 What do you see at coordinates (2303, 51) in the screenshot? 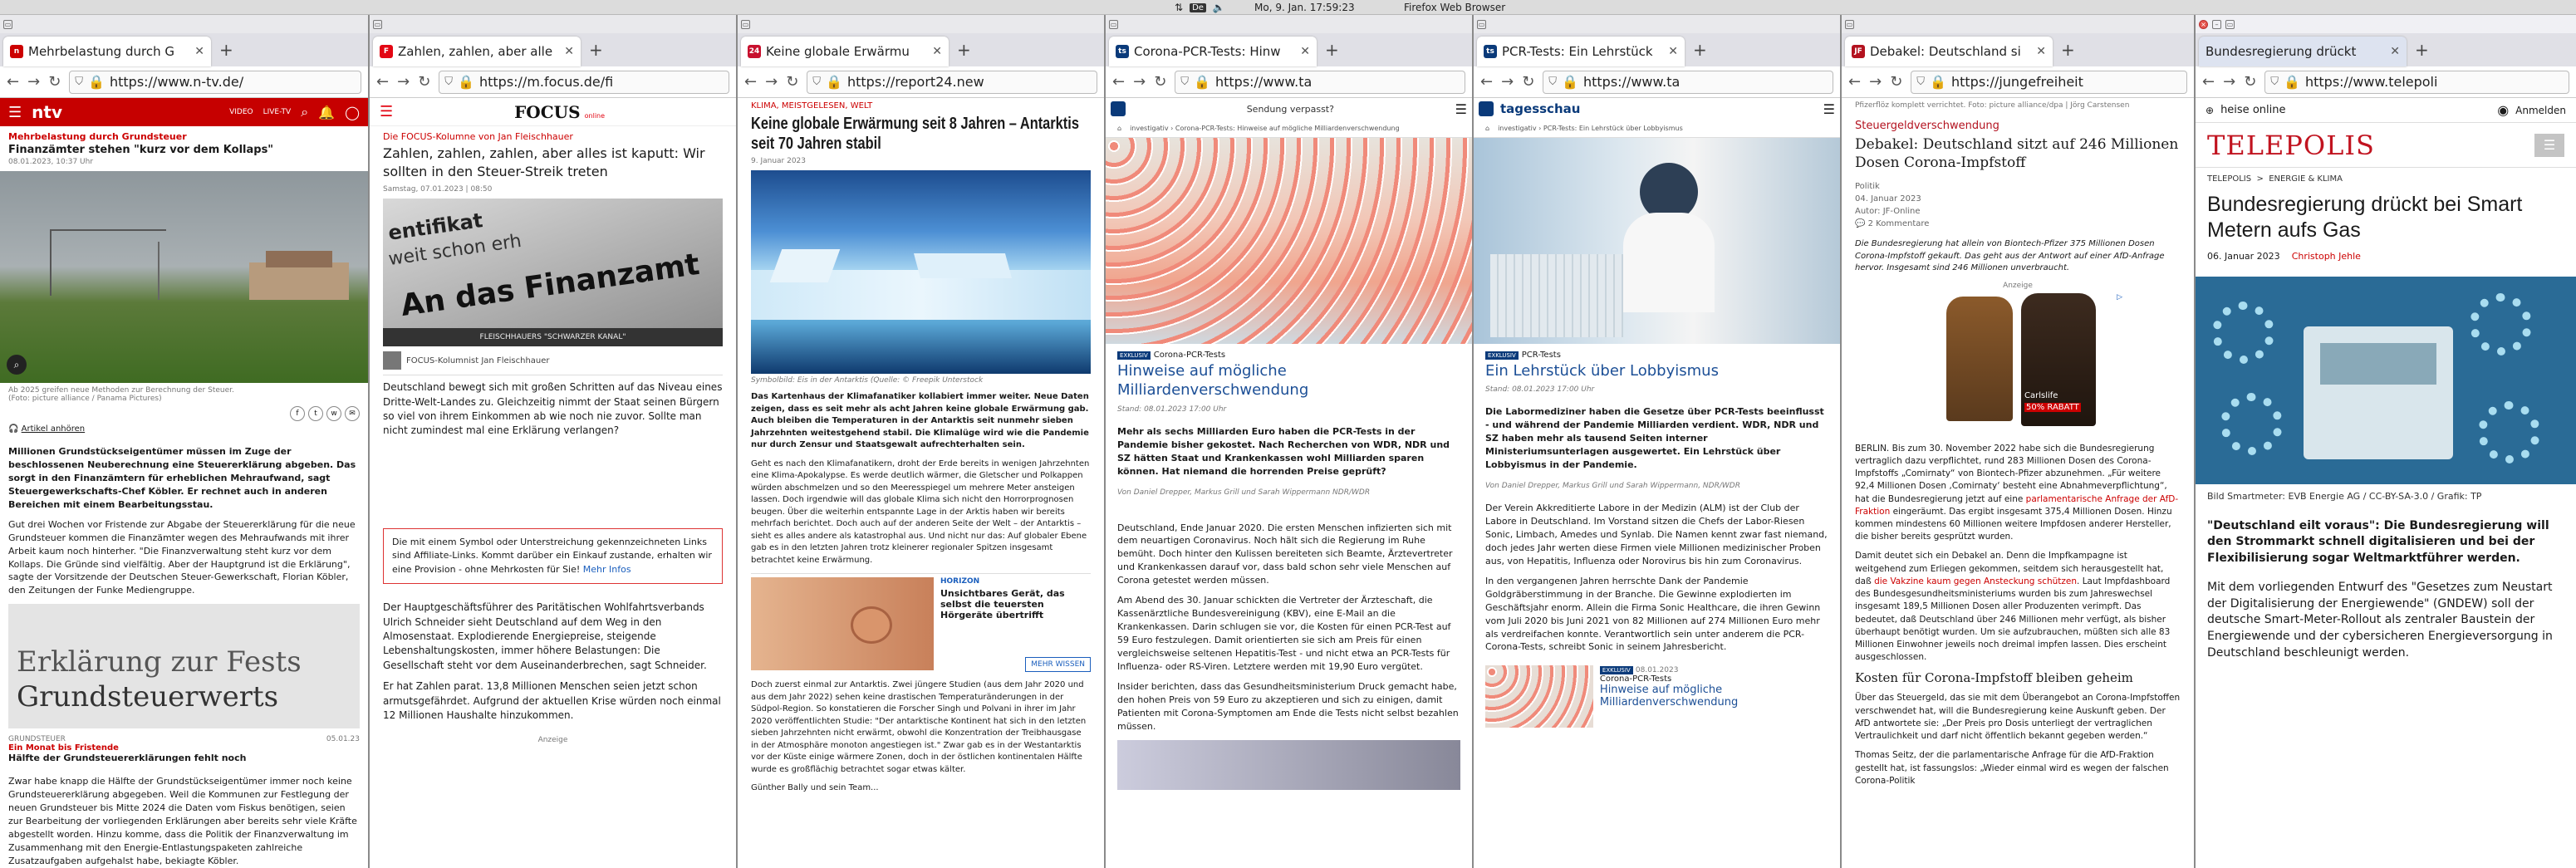
I see `tab-telepolis: Bundesregierung drückt ✕` at bounding box center [2303, 51].